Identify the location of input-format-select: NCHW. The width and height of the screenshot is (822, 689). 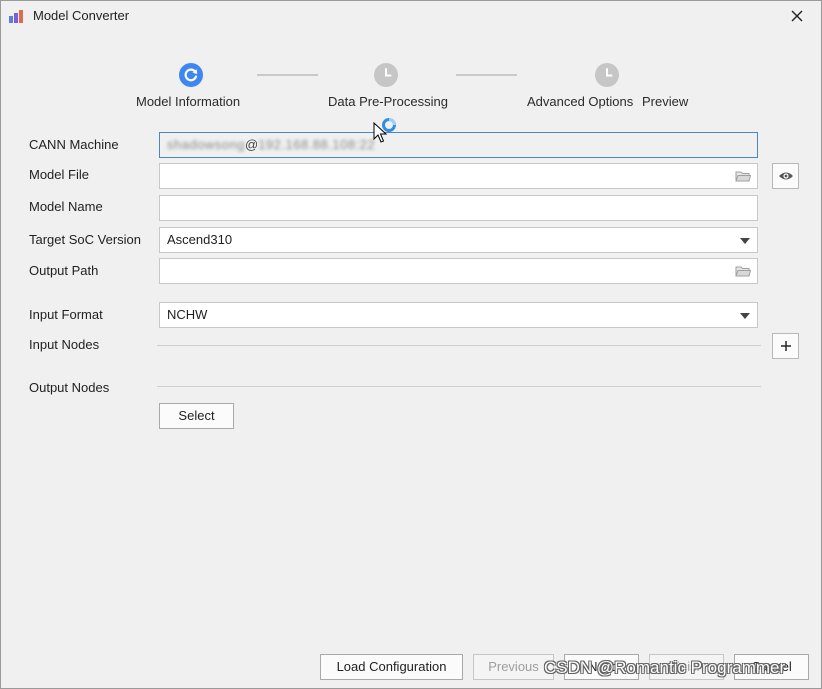
(458, 315).